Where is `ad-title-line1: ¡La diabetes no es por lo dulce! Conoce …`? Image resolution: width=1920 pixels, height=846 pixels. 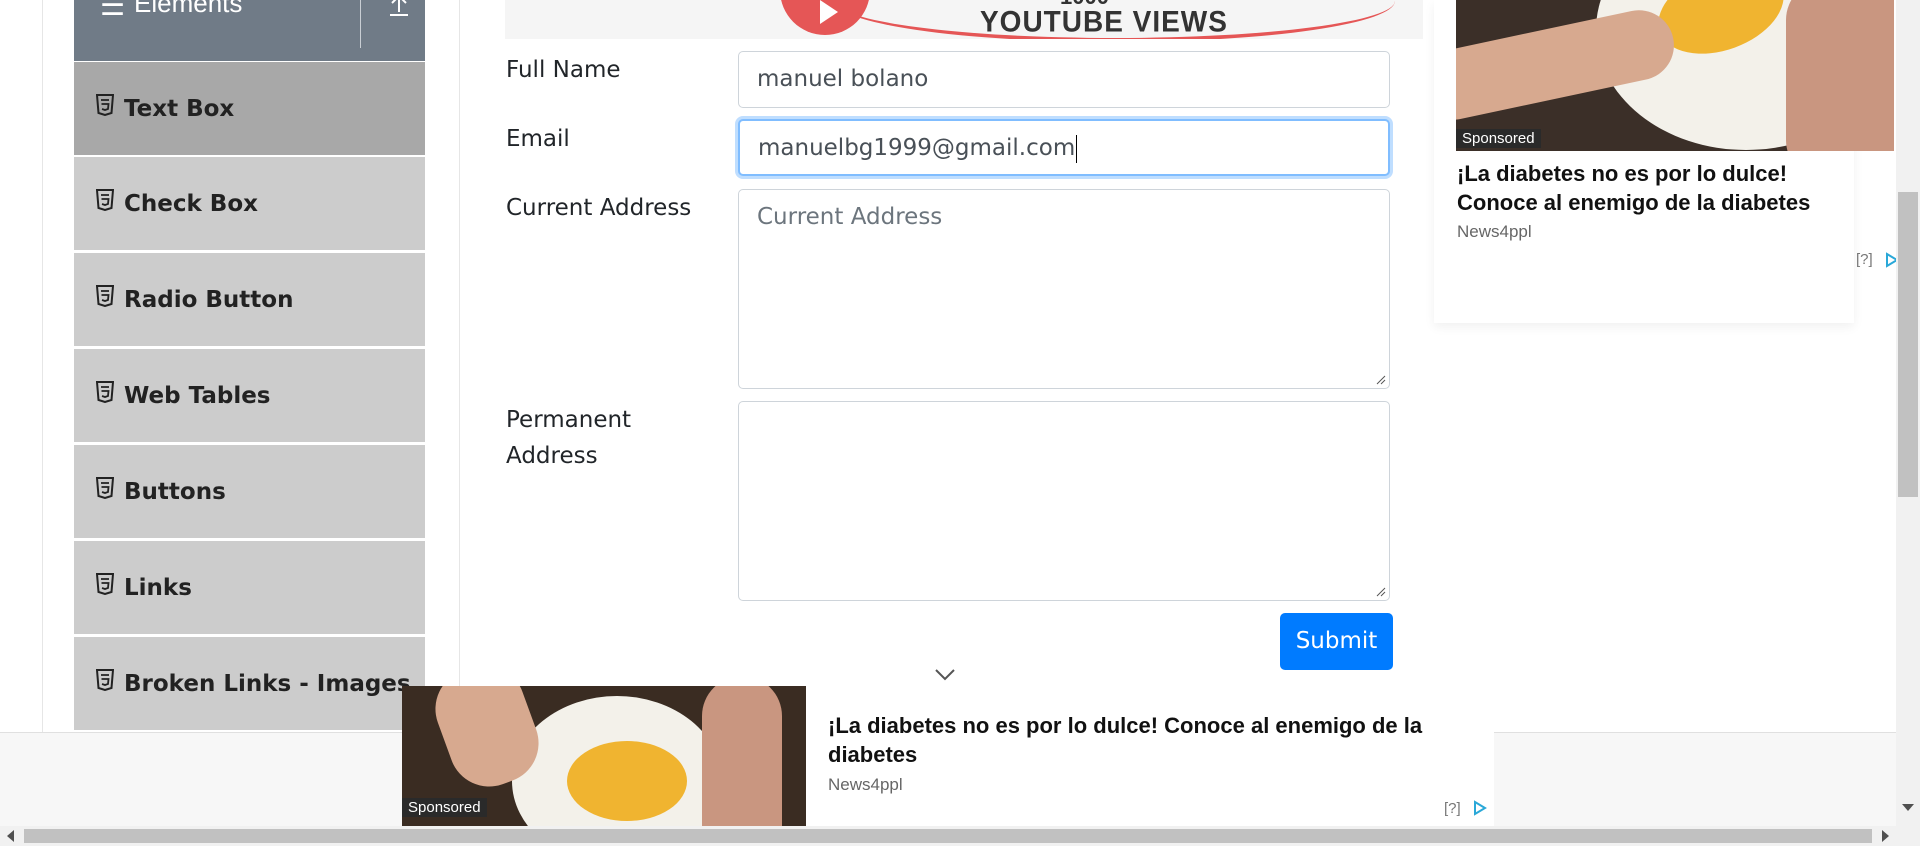 ad-title-line1: ¡La diabetes no es por lo dulce! Conoce … is located at coordinates (1125, 726).